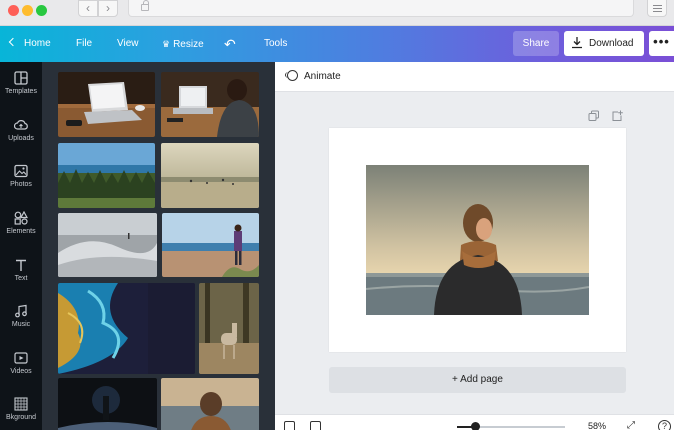 This screenshot has width=674, height=430. I want to click on home-button: Home, so click(29, 44).